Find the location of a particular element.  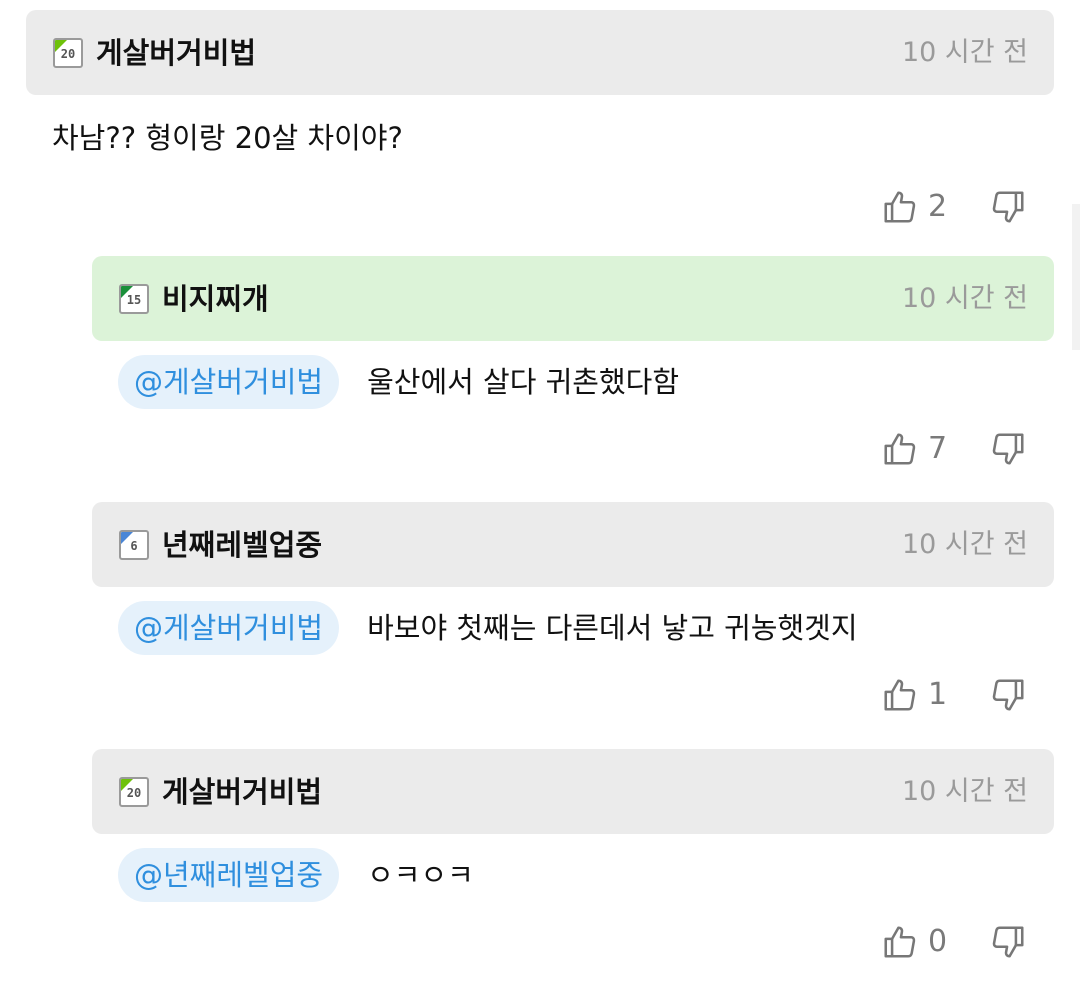

comment-body: 차남?? 형이랑 20살 차이야? is located at coordinates (227, 138).